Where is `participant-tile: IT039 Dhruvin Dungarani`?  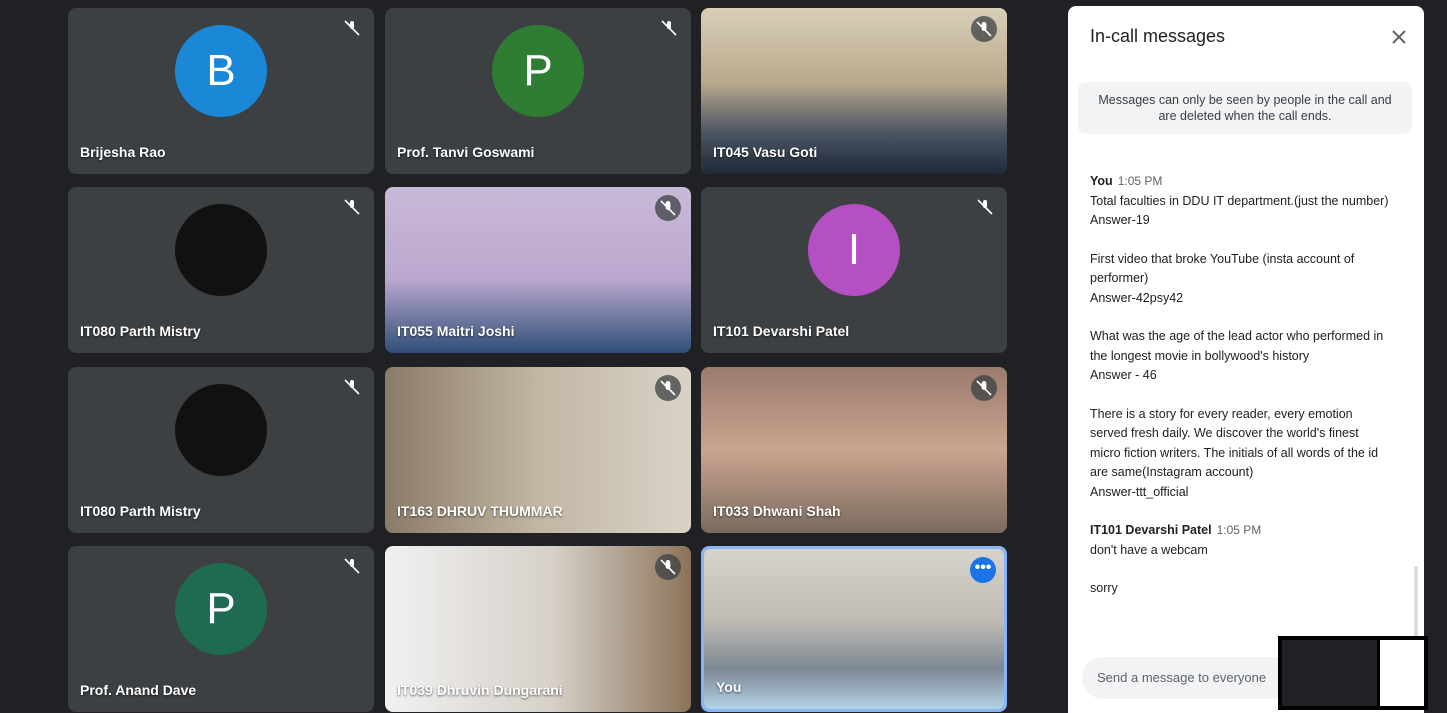
participant-tile: IT039 Dhruvin Dungarani is located at coordinates (538, 629).